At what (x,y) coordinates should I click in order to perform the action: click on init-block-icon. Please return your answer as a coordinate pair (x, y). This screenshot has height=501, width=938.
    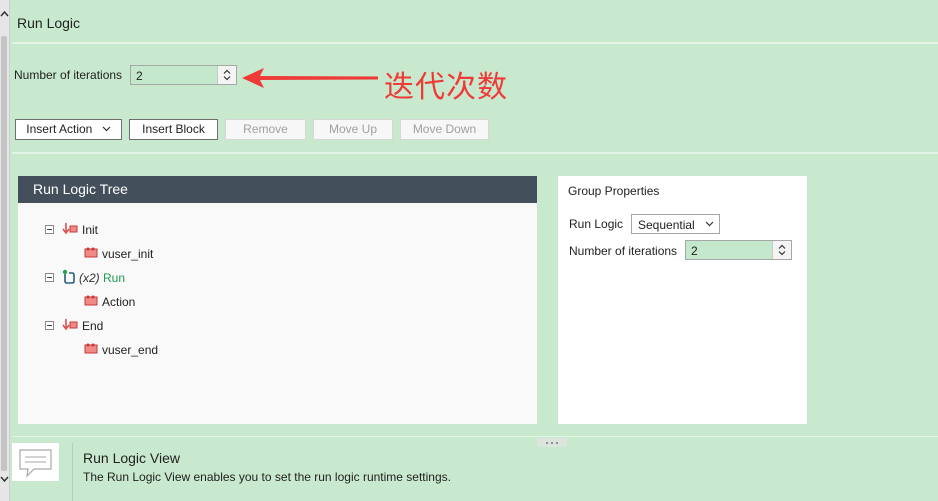
    Looking at the image, I should click on (70, 229).